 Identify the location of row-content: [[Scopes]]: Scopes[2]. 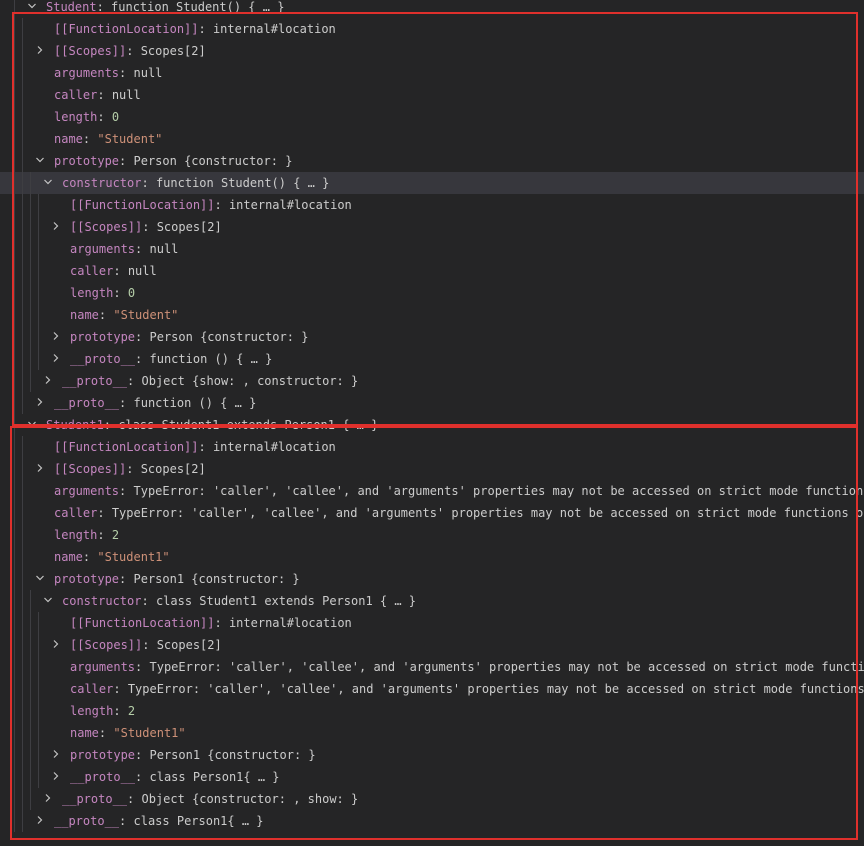
(130, 51).